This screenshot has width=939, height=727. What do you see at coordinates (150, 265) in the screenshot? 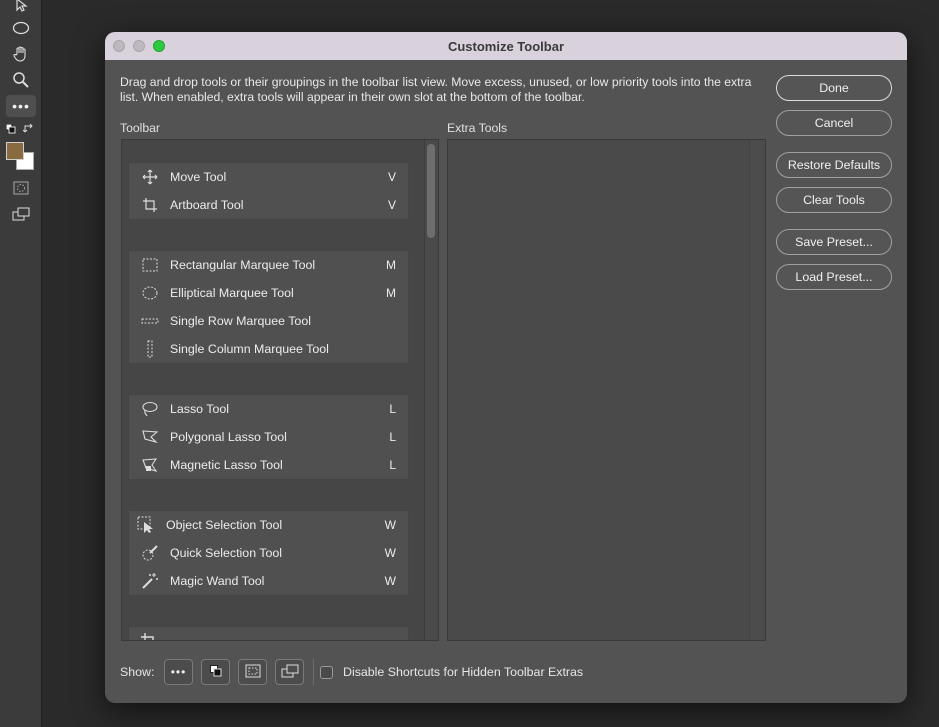
I see `rect-marquee-icon` at bounding box center [150, 265].